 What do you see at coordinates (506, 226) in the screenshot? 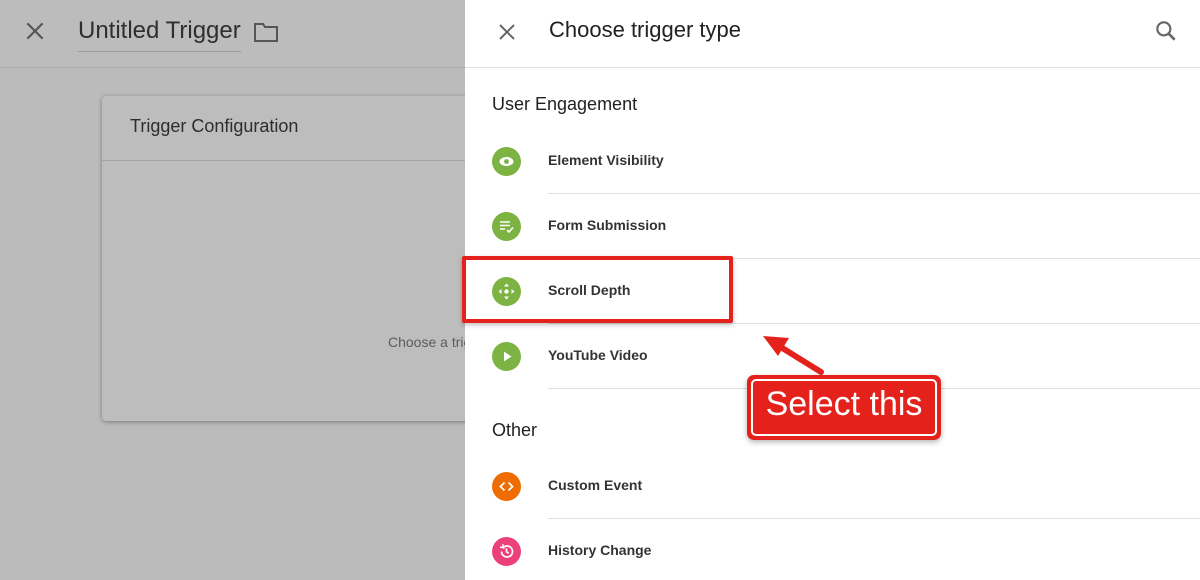
I see `form-check-icon` at bounding box center [506, 226].